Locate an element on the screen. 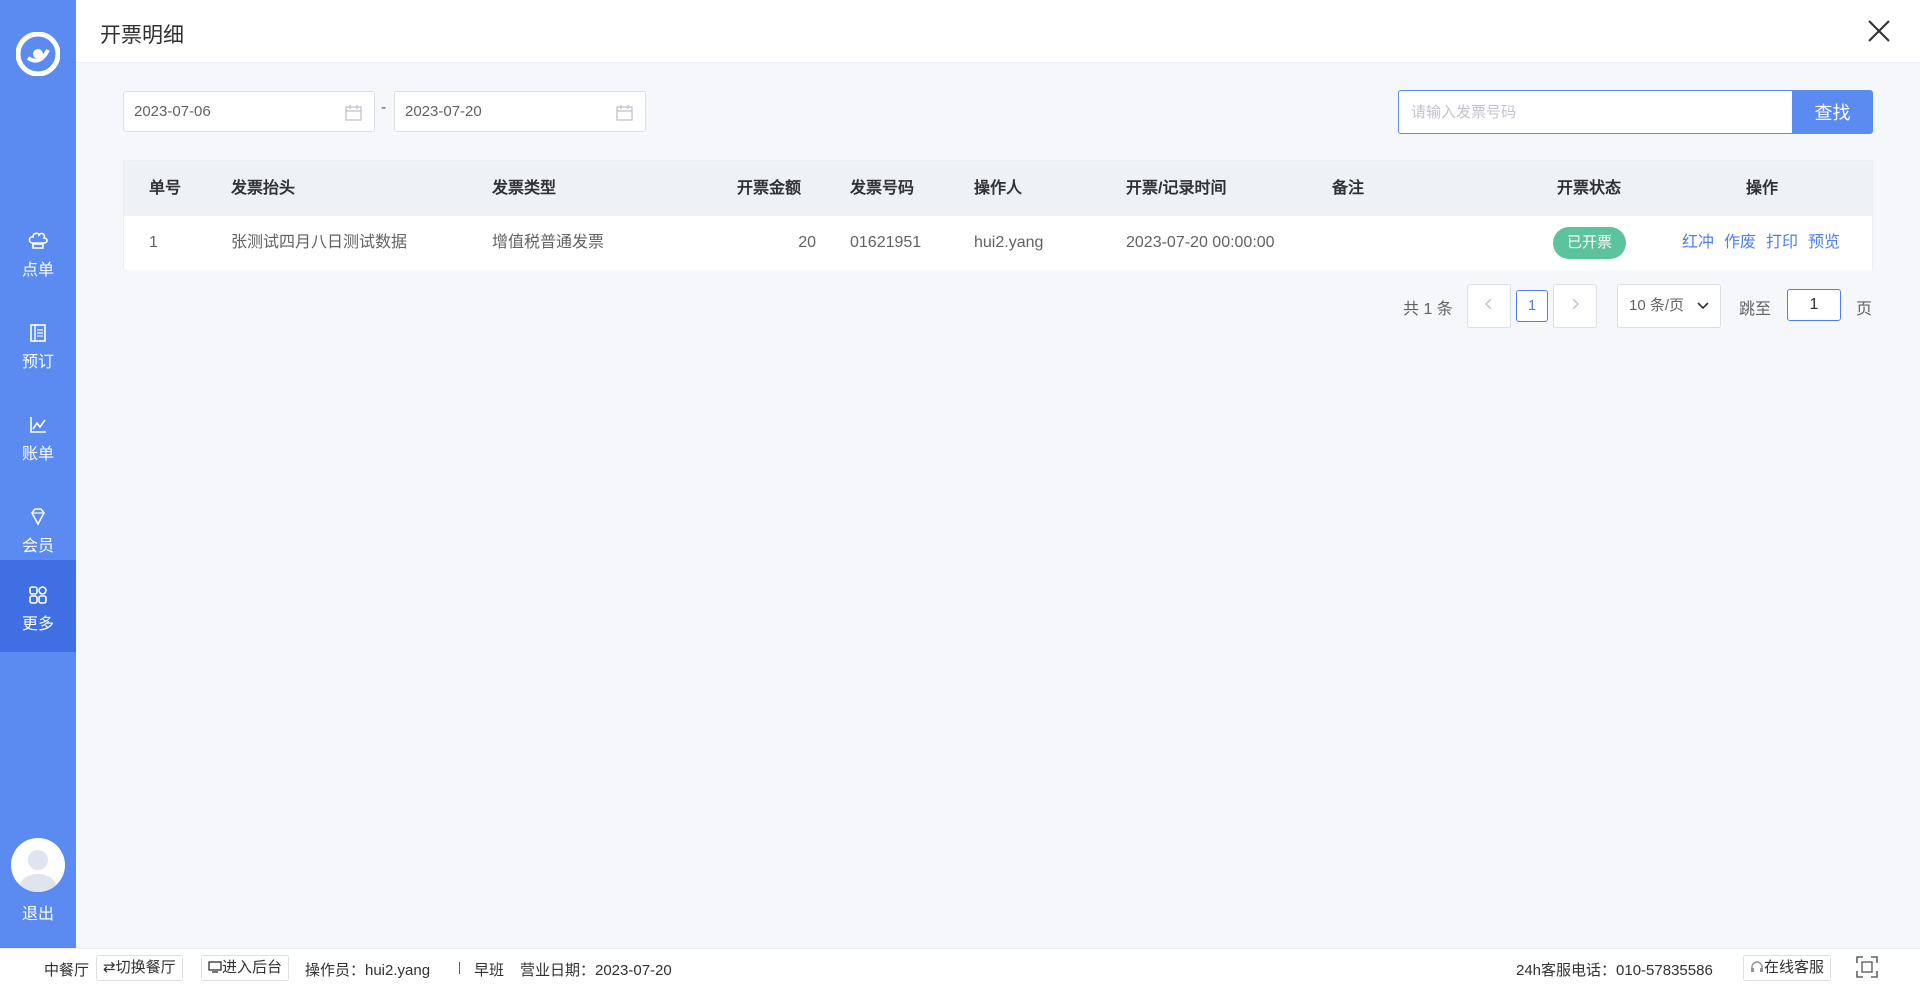 This screenshot has width=1920, height=986. close-icon is located at coordinates (1879, 31).